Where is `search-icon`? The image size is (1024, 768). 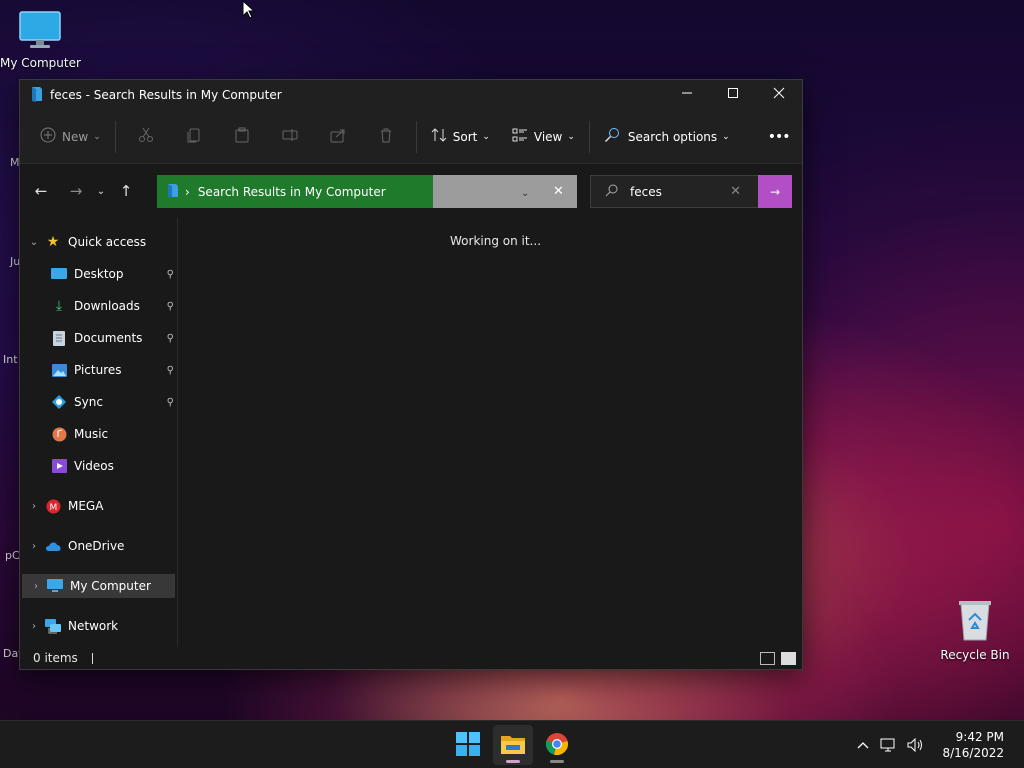 search-icon is located at coordinates (611, 192).